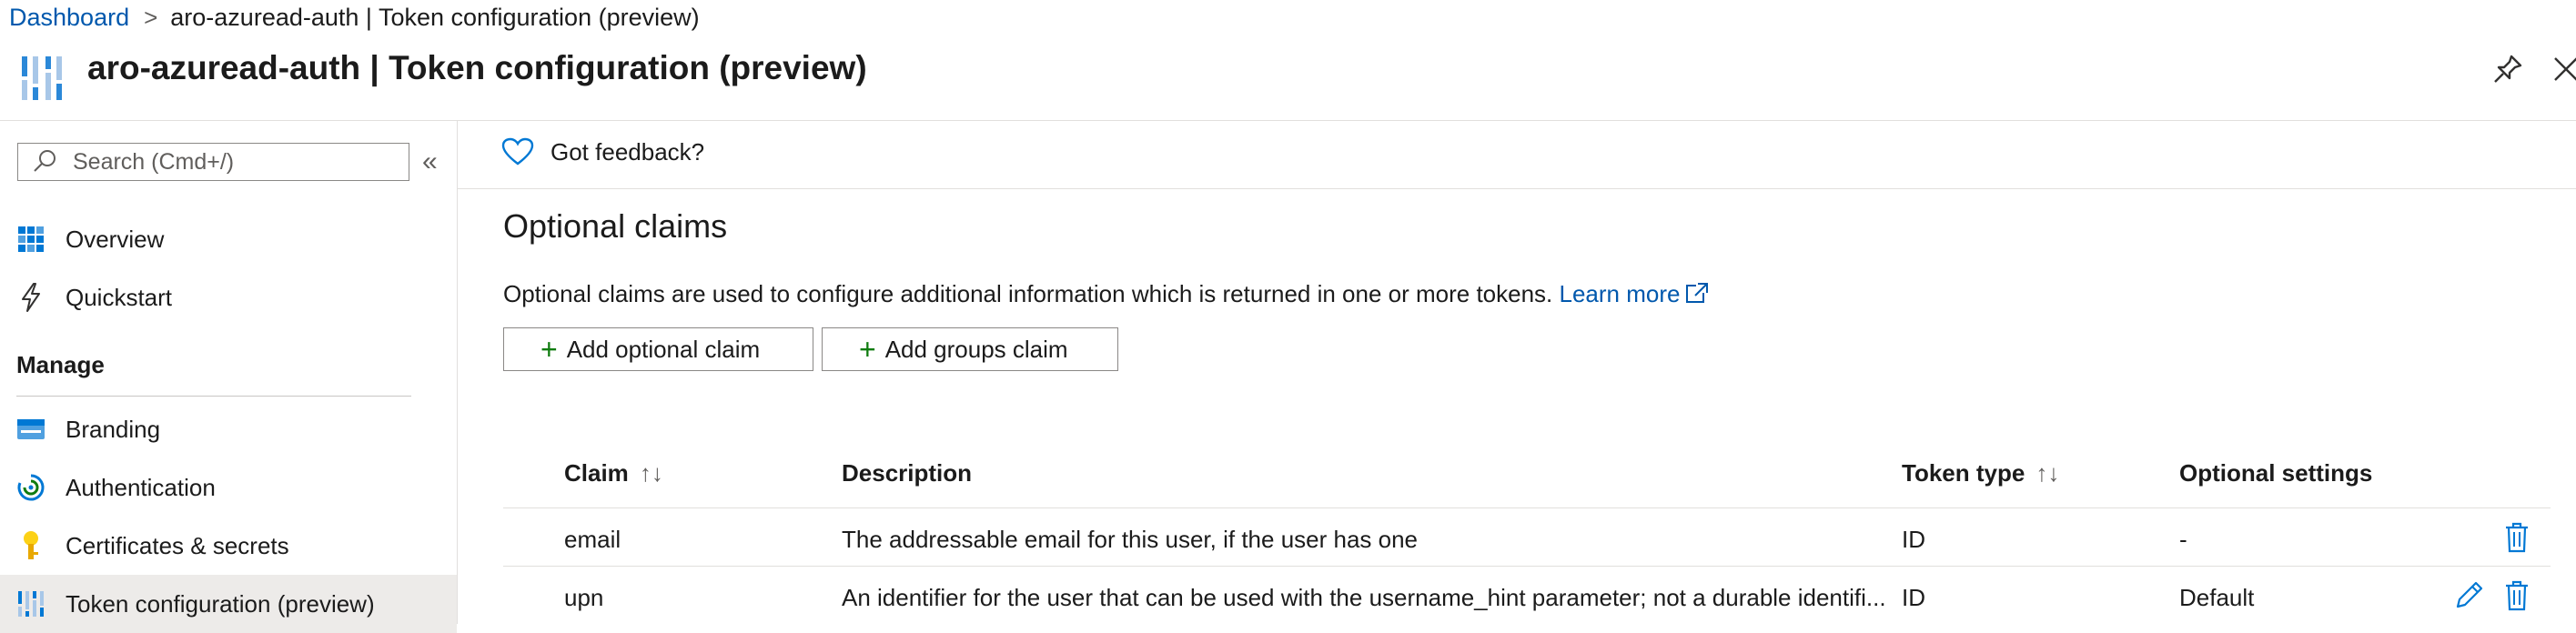 Image resolution: width=2576 pixels, height=633 pixels. I want to click on cell-claim: email, so click(592, 539).